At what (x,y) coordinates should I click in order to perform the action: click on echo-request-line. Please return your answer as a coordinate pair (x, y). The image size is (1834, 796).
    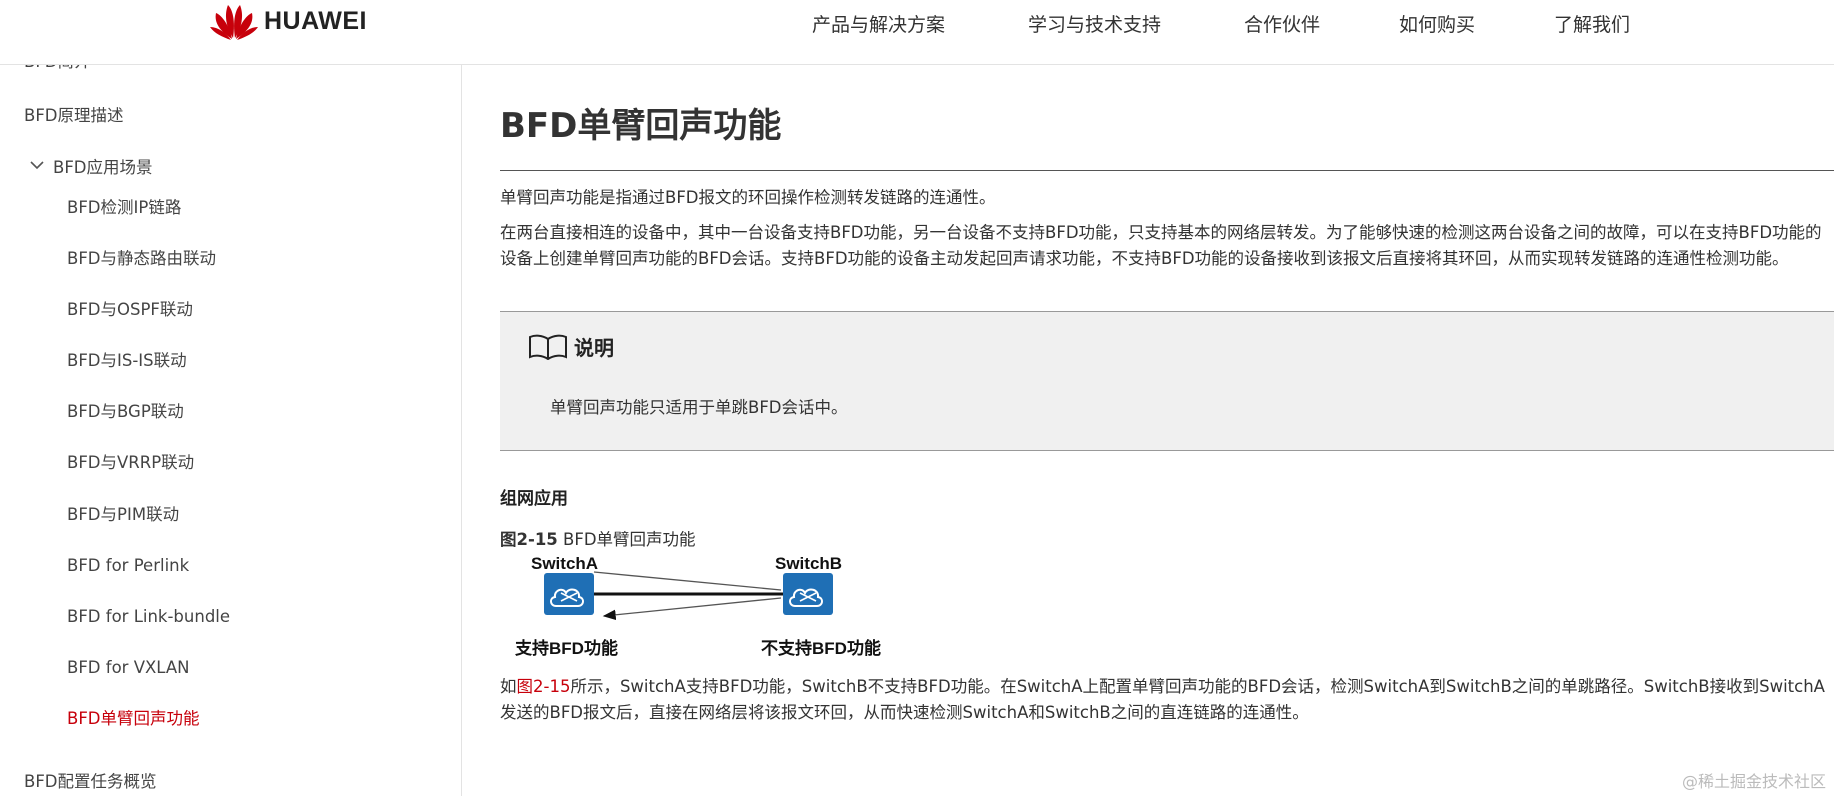
    Looking at the image, I should click on (687, 581).